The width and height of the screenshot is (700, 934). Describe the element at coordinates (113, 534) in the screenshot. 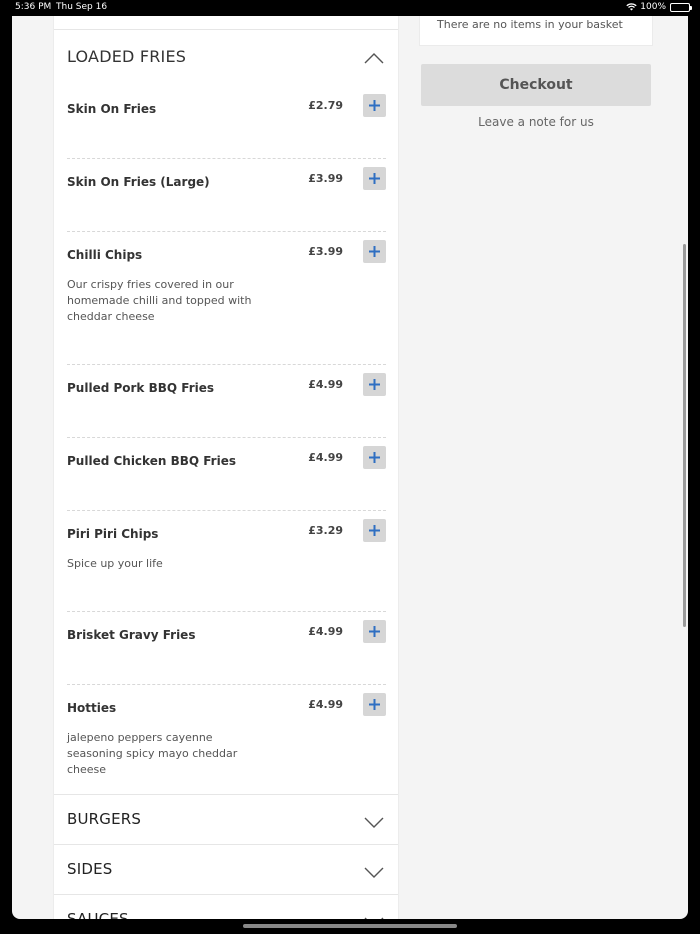

I see `item-name: Piri Piri Chips` at that location.